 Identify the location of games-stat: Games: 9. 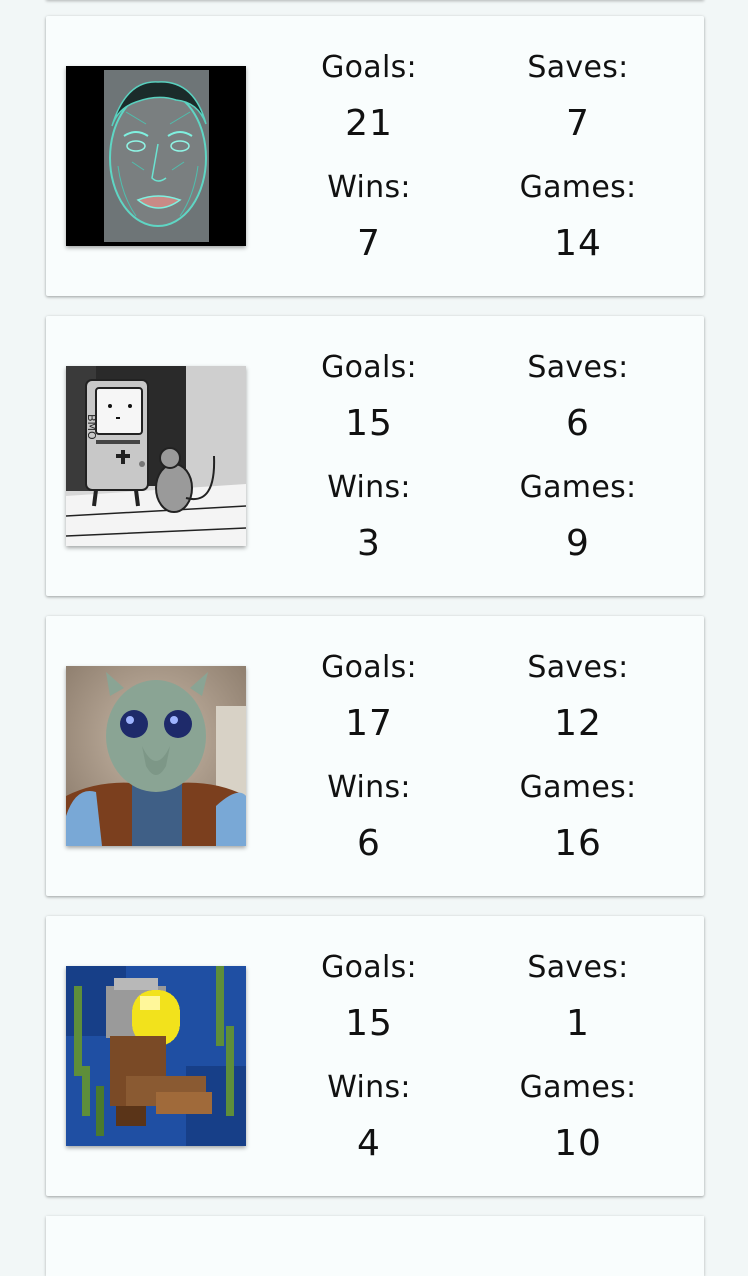
(578, 517).